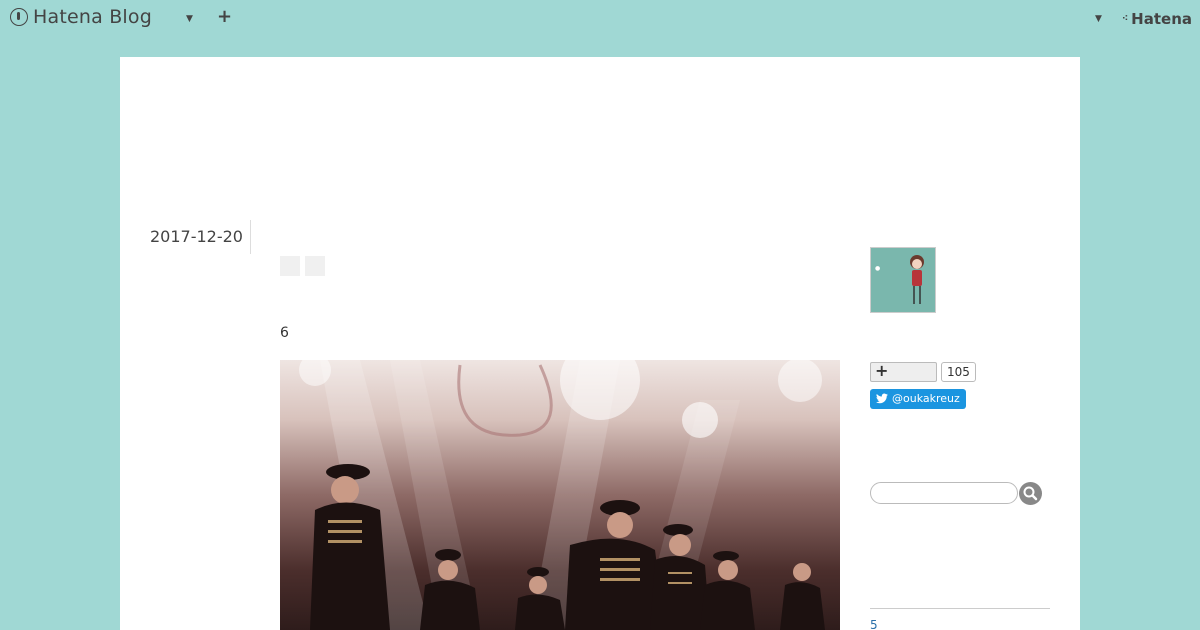 The width and height of the screenshot is (1200, 630). Describe the element at coordinates (189, 19) in the screenshot. I see `caret-down-icon: ▼` at that location.